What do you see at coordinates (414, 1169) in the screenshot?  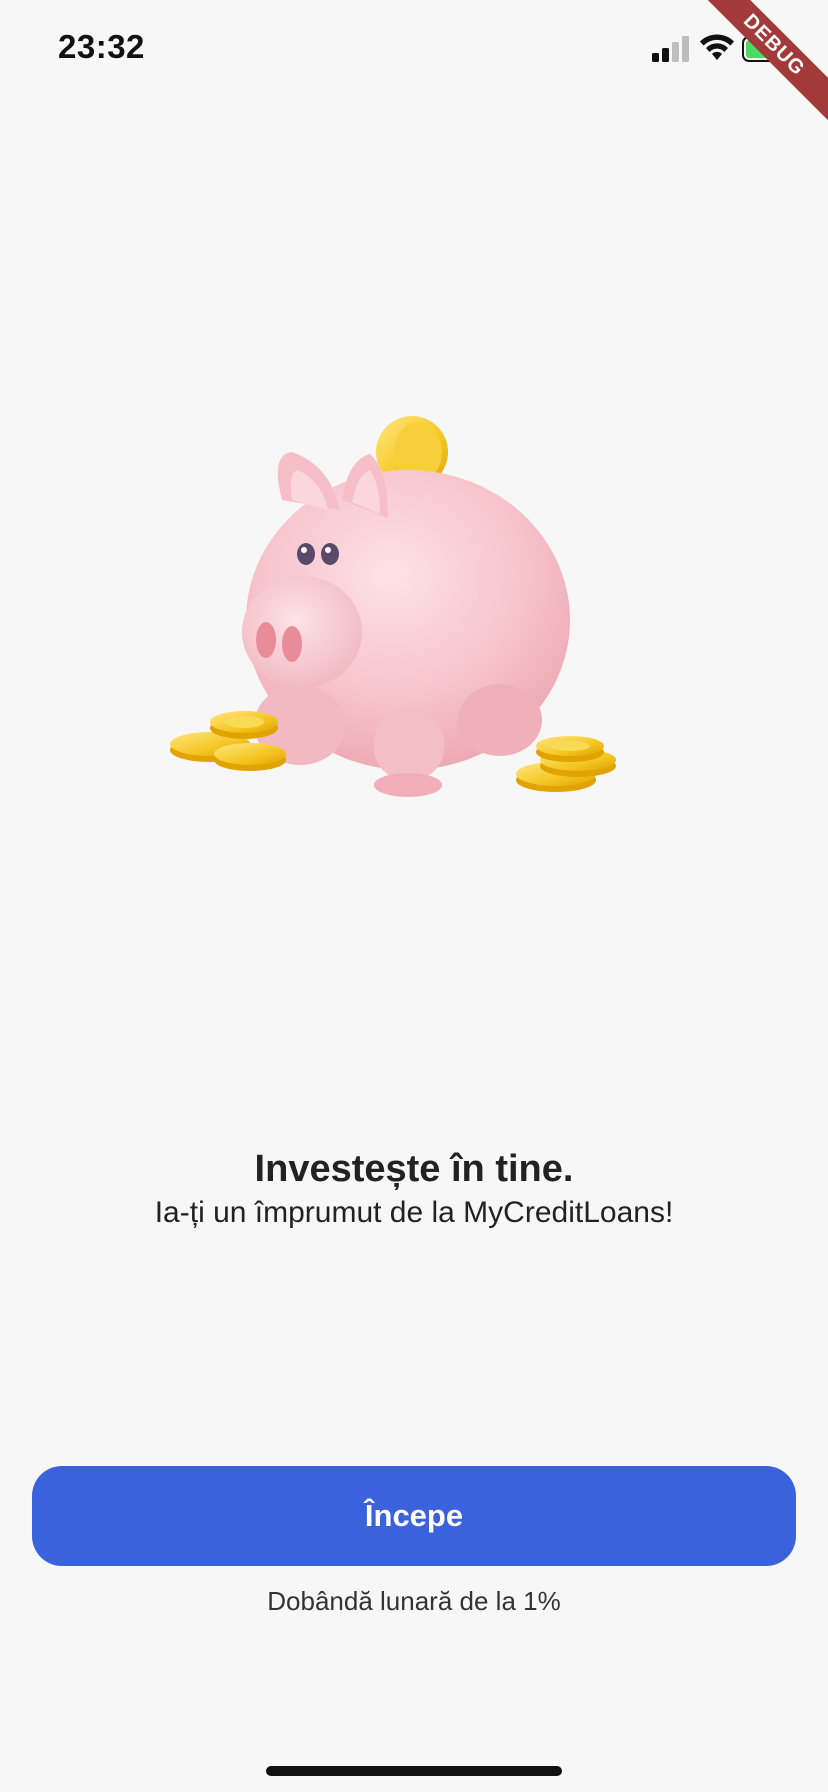 I see `intro-title: Investește în tine.` at bounding box center [414, 1169].